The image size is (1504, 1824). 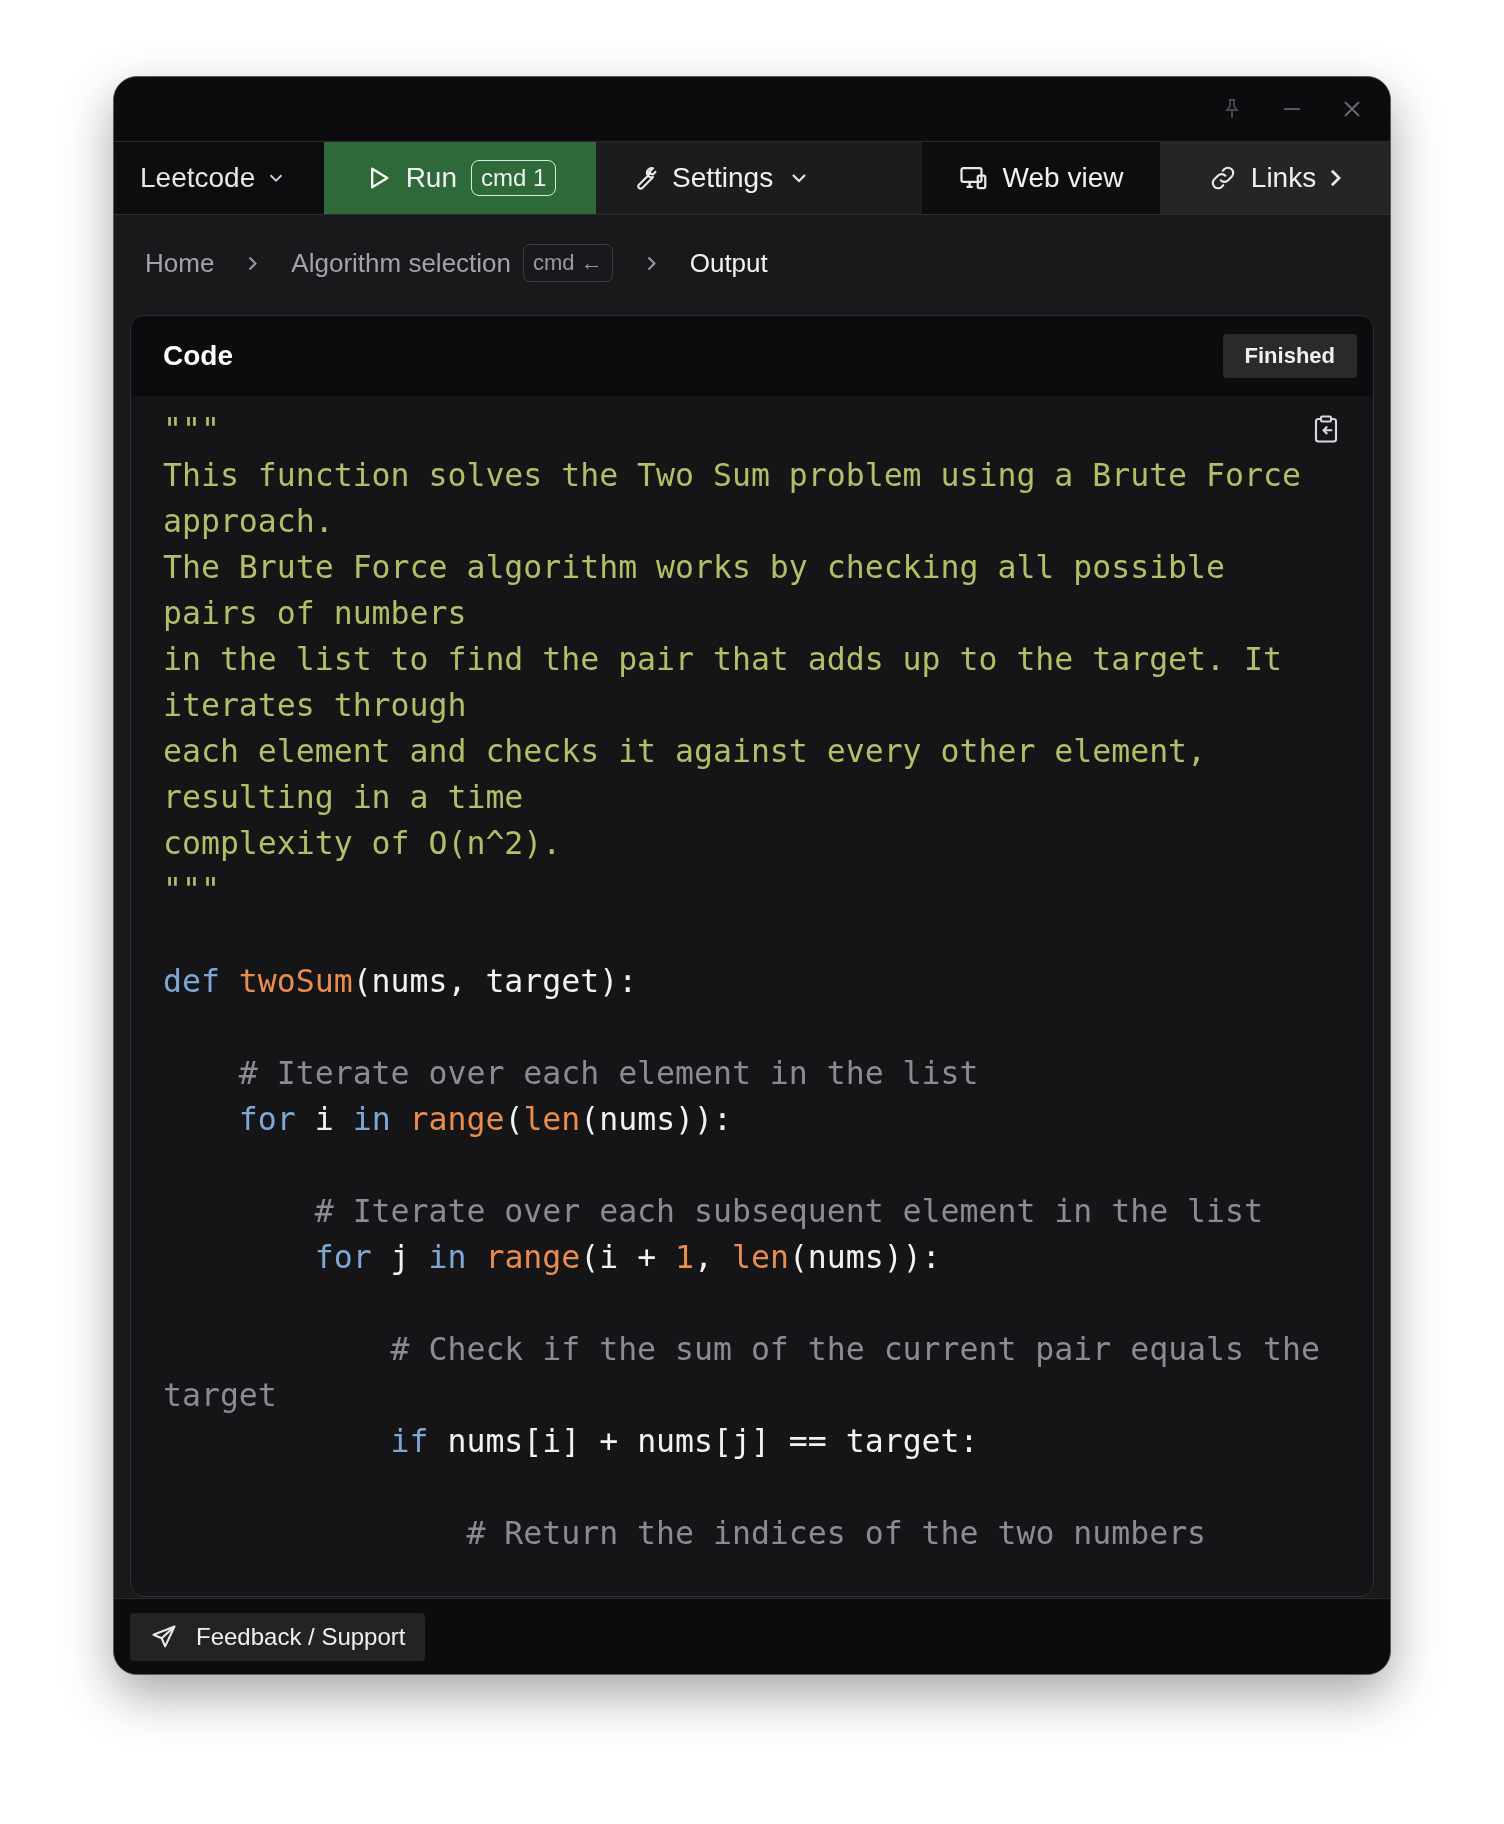 What do you see at coordinates (401, 263) in the screenshot?
I see `breadcrumb-link: Algorithm selection` at bounding box center [401, 263].